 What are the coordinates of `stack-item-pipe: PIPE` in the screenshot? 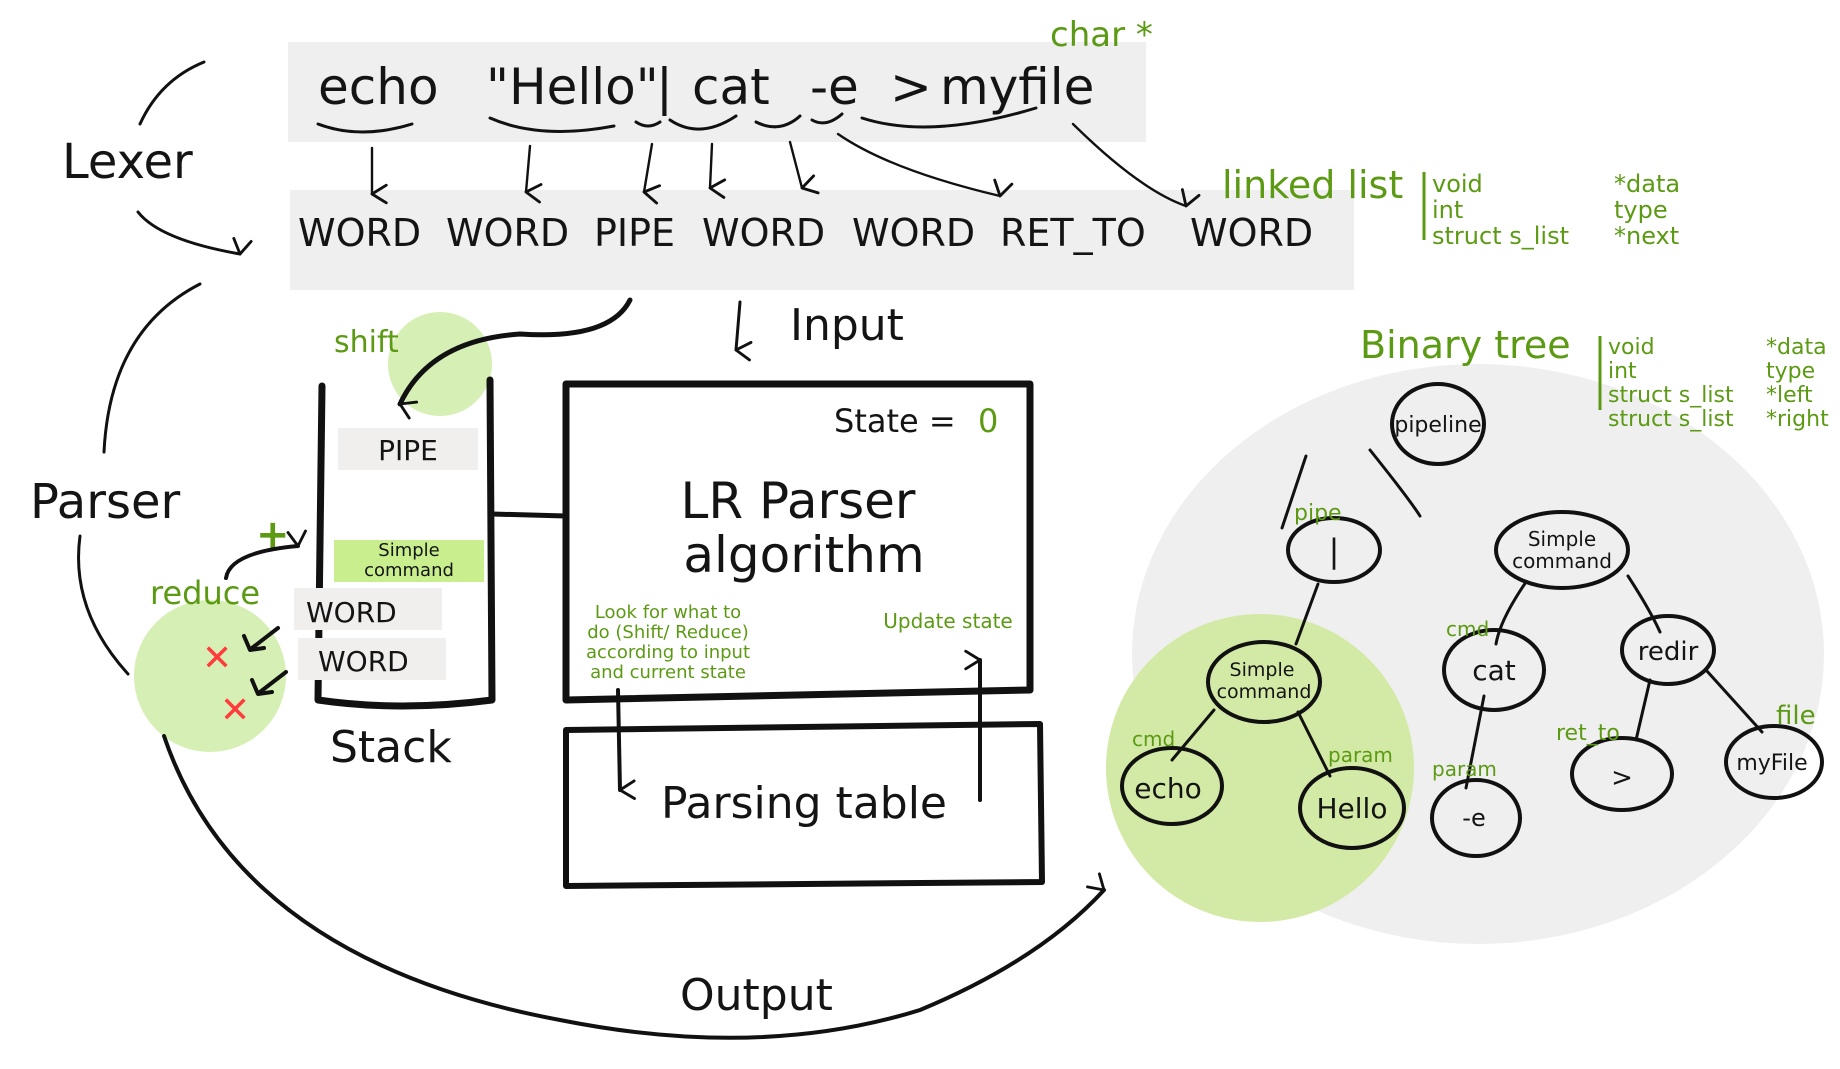 It's located at (408, 450).